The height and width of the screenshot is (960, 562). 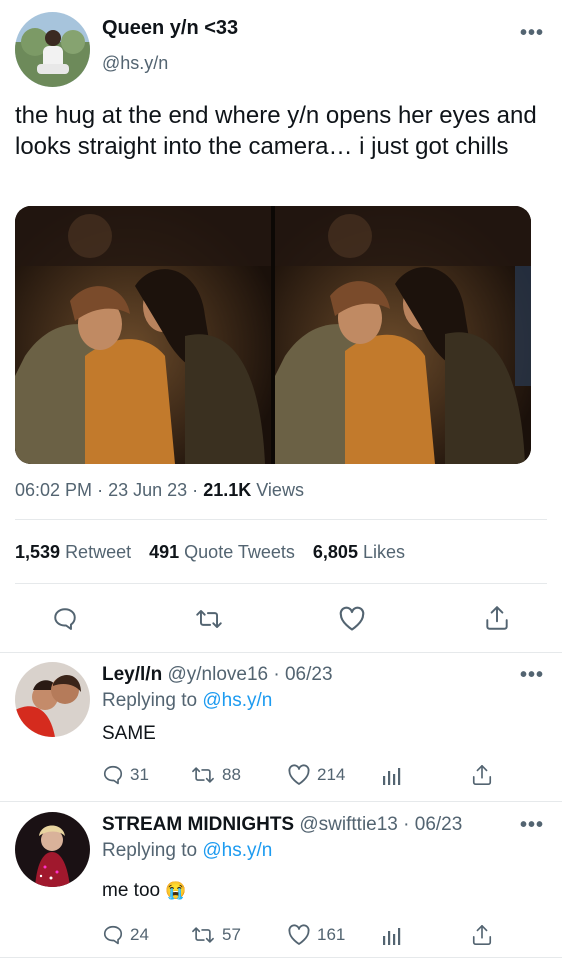 I want to click on reply-display-name: STREAM MIDNIGHTS, so click(x=198, y=824).